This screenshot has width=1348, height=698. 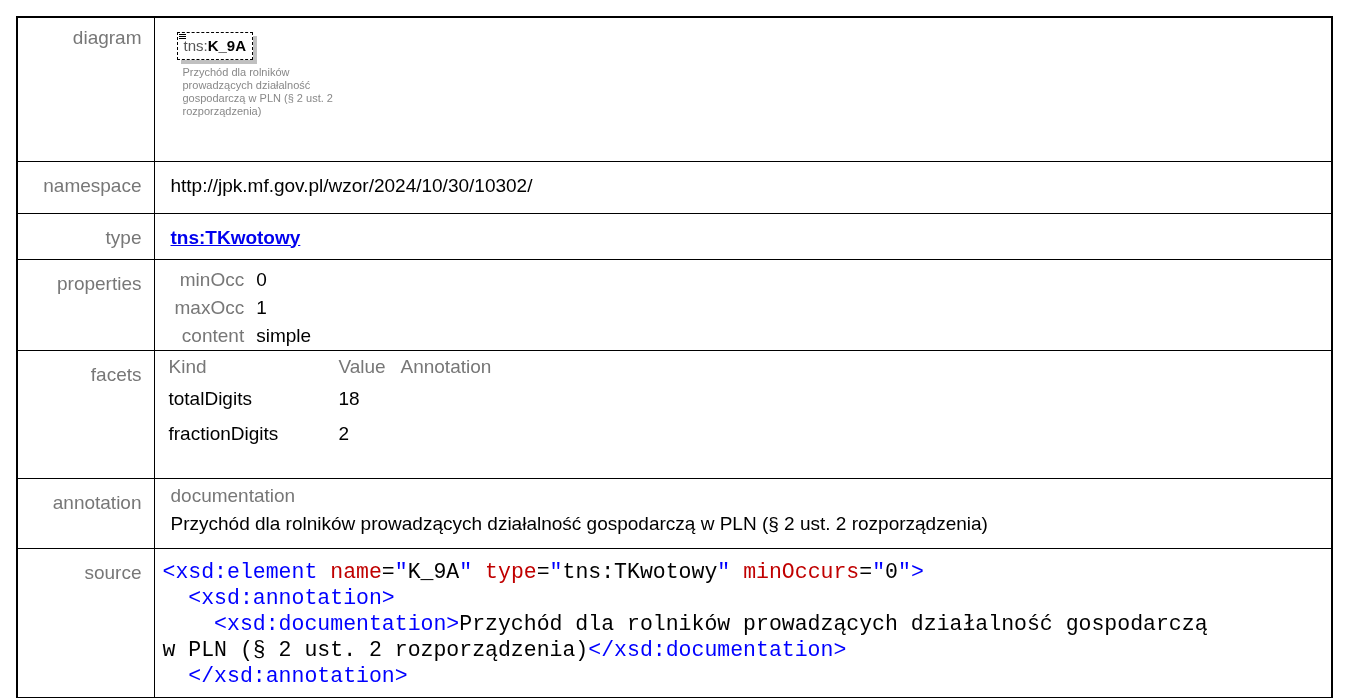 I want to click on row-label: diagram, so click(x=107, y=37).